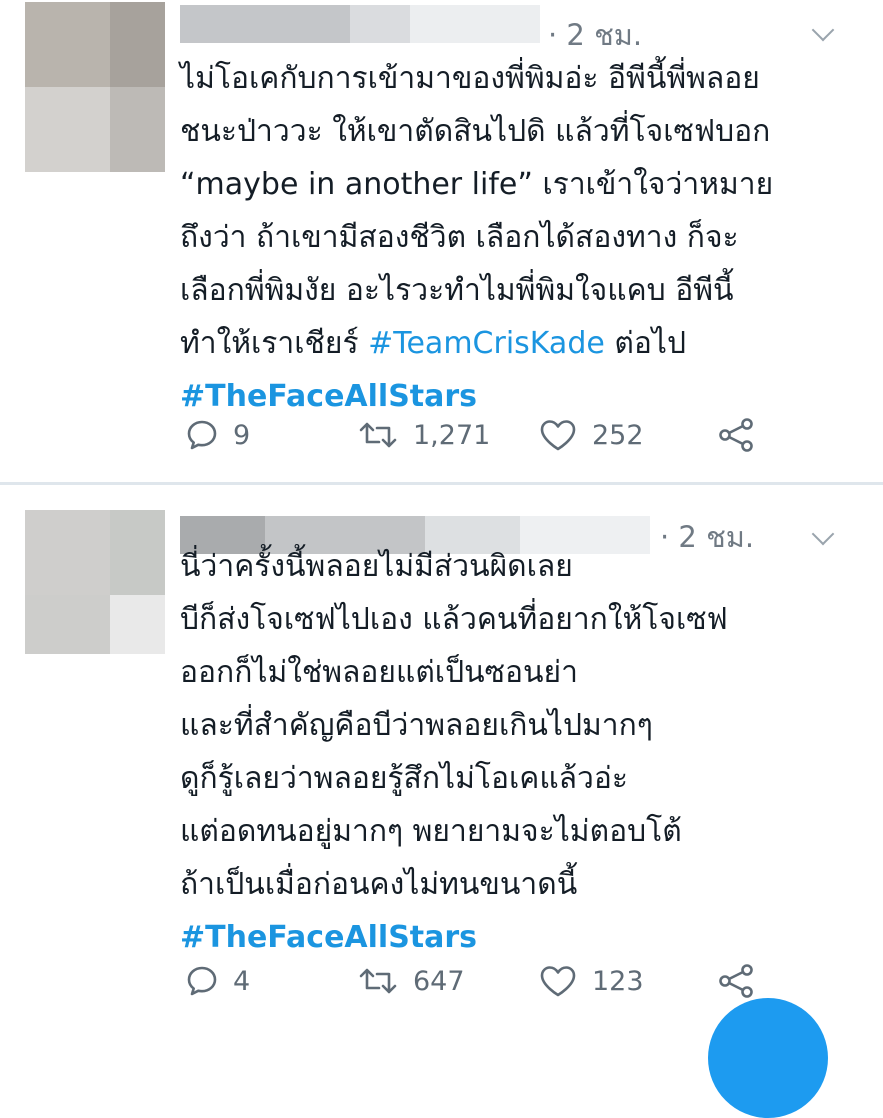  I want to click on tweet-text-line: และที่สำคัญคือบีว่าพลอยเกินไปมากๆ, so click(416, 725).